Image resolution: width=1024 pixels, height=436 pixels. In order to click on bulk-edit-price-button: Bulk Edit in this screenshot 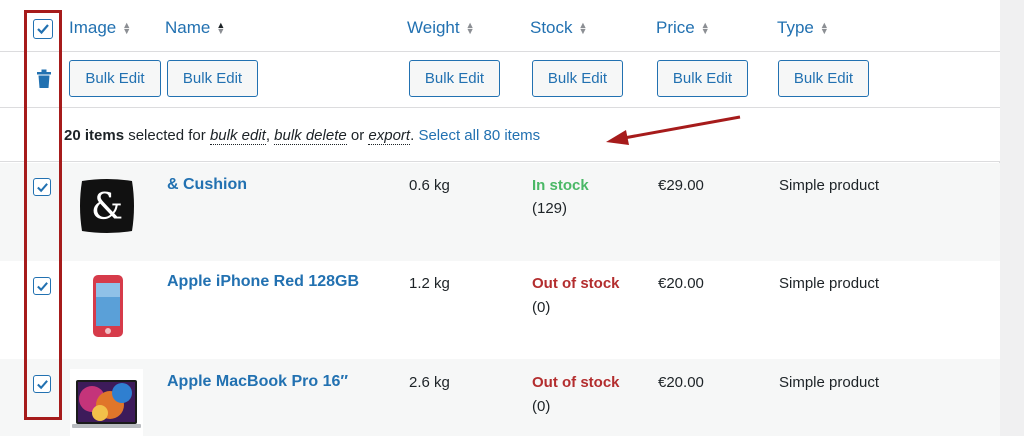, I will do `click(702, 78)`.